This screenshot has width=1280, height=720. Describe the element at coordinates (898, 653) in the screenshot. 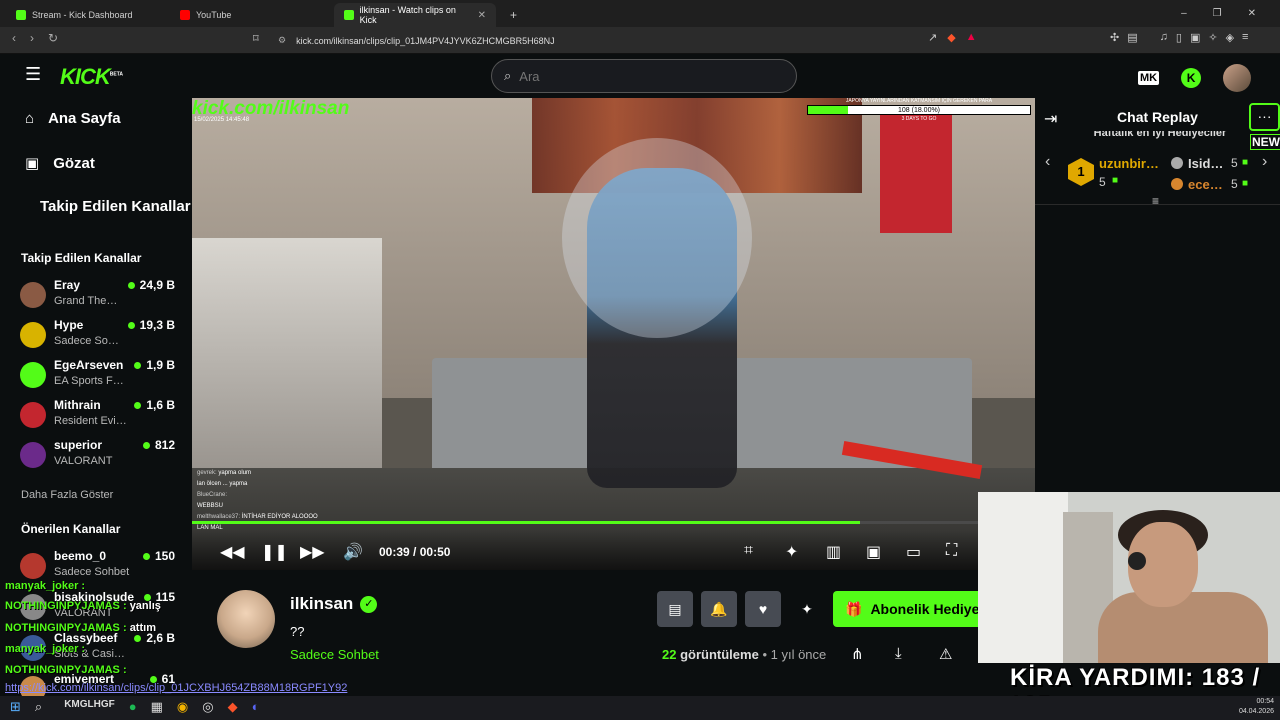

I see `download-icon: ⤓` at that location.